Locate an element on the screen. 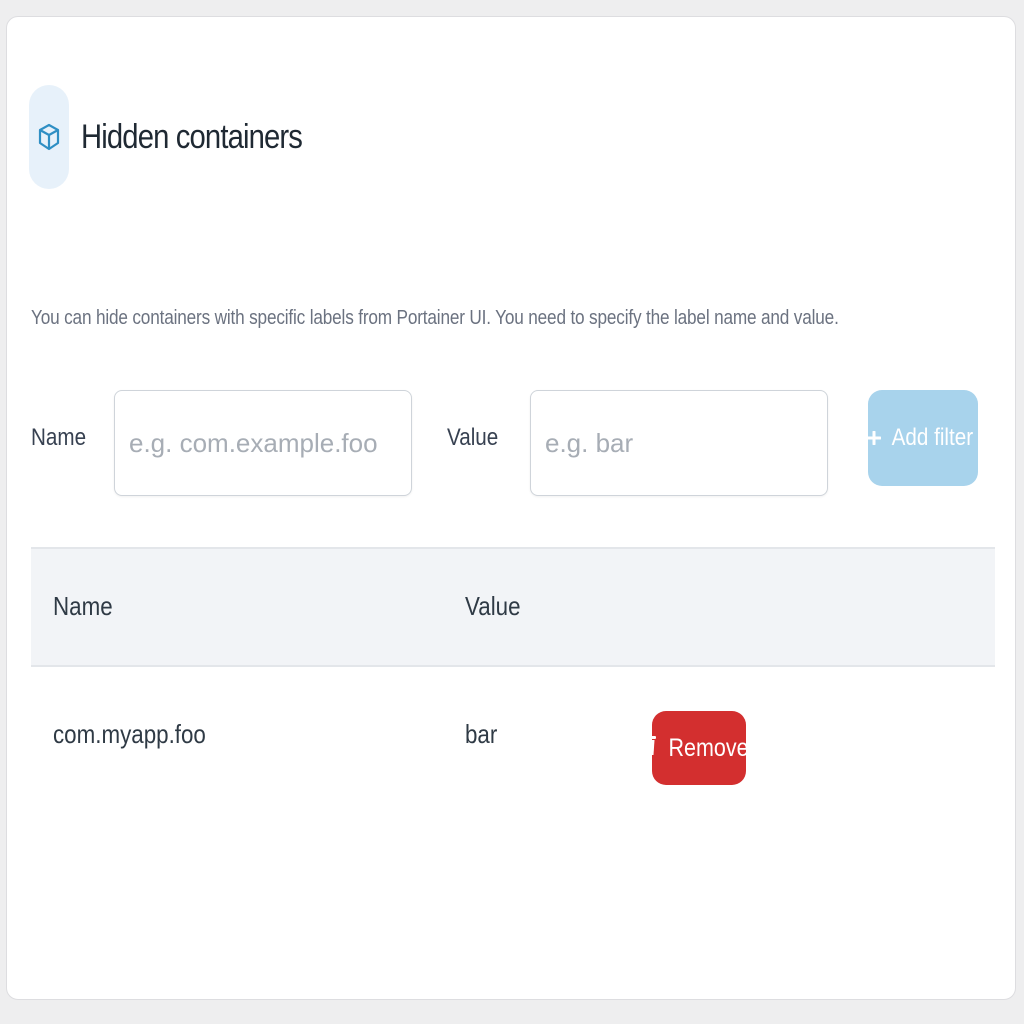 The width and height of the screenshot is (1024, 1024). table-row: com.myapp.foo bar Remove is located at coordinates (513, 742).